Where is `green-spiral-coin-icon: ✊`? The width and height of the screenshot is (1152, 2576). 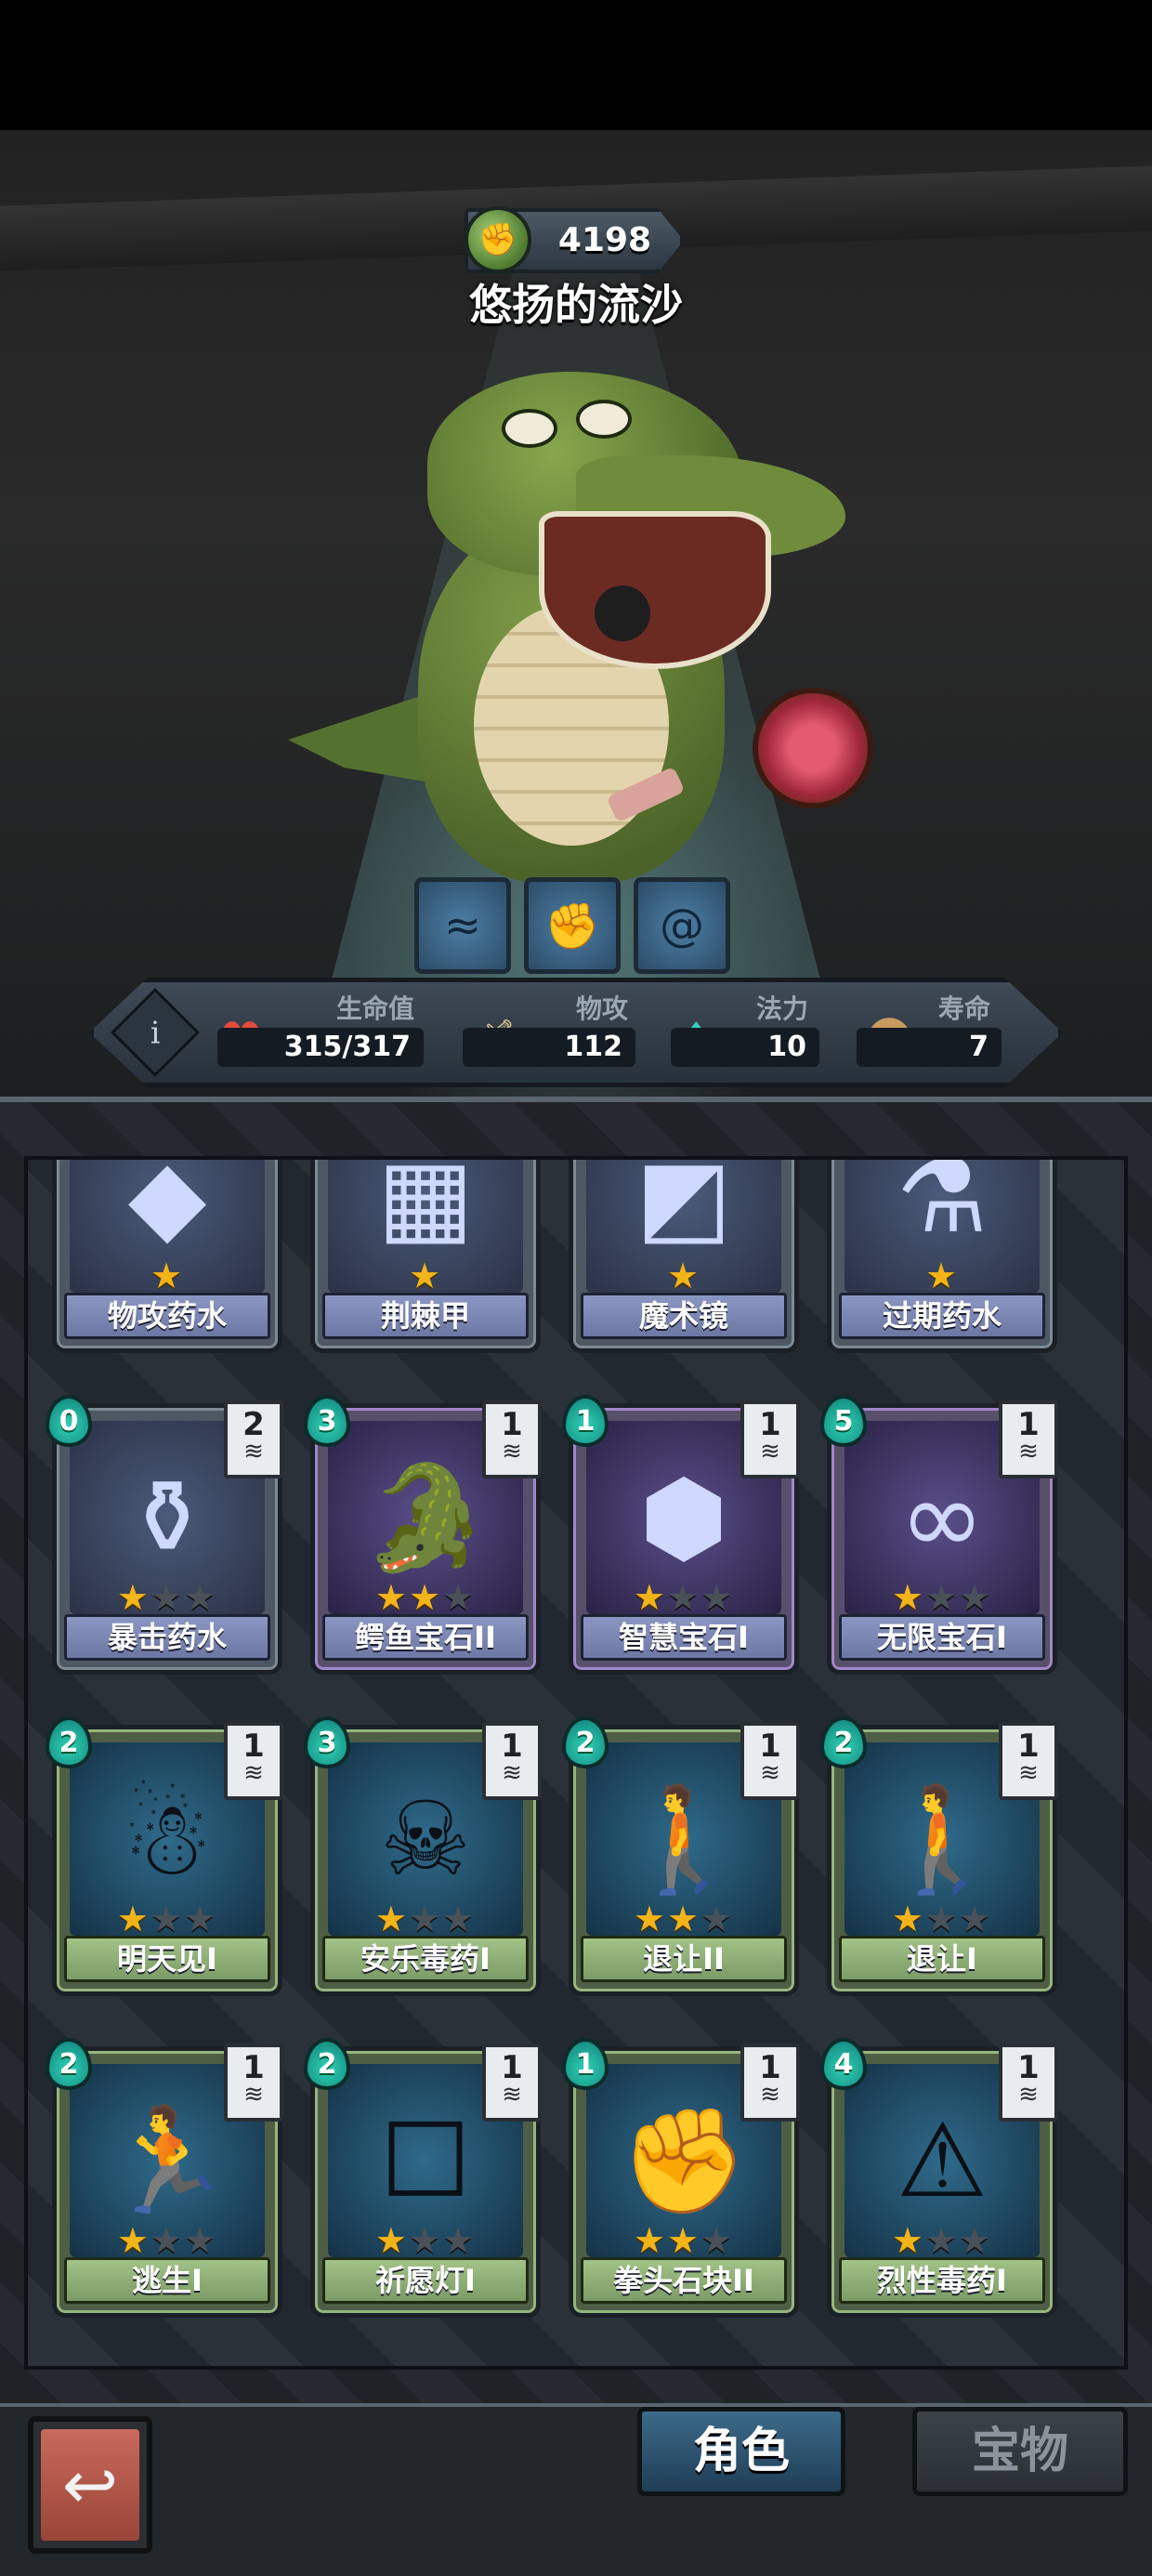 green-spiral-coin-icon: ✊ is located at coordinates (498, 239).